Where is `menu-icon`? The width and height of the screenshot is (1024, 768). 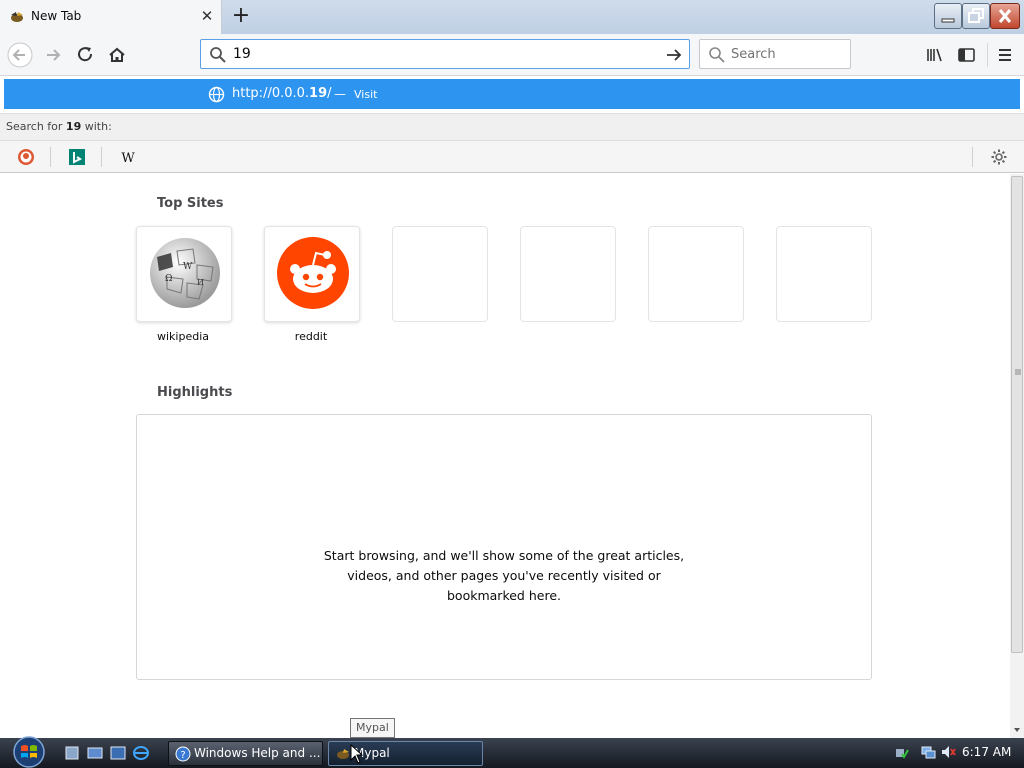
menu-icon is located at coordinates (1005, 55).